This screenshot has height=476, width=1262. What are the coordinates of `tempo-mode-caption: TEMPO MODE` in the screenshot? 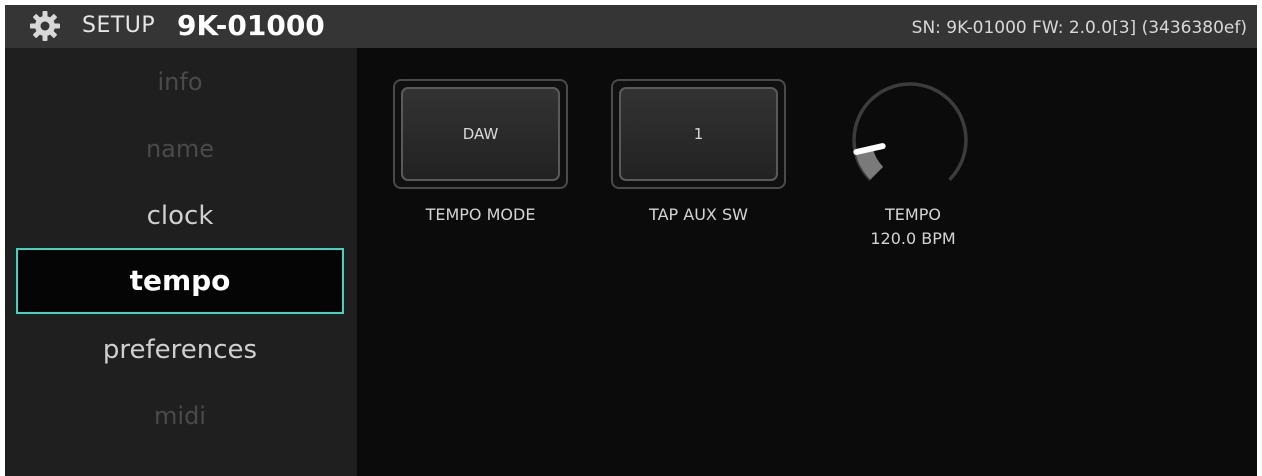 It's located at (480, 214).